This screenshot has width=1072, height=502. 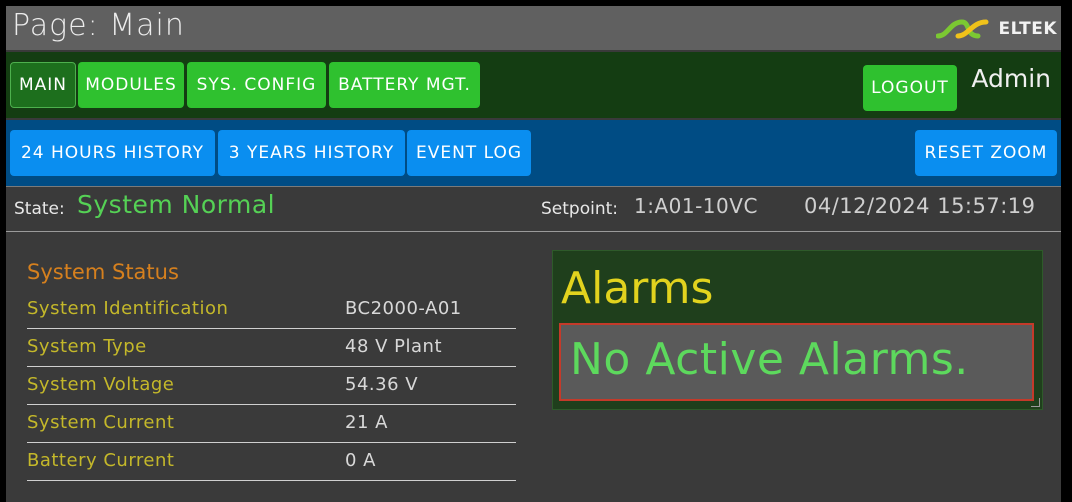 What do you see at coordinates (131, 85) in the screenshot?
I see `nav-modules-button: MODULES` at bounding box center [131, 85].